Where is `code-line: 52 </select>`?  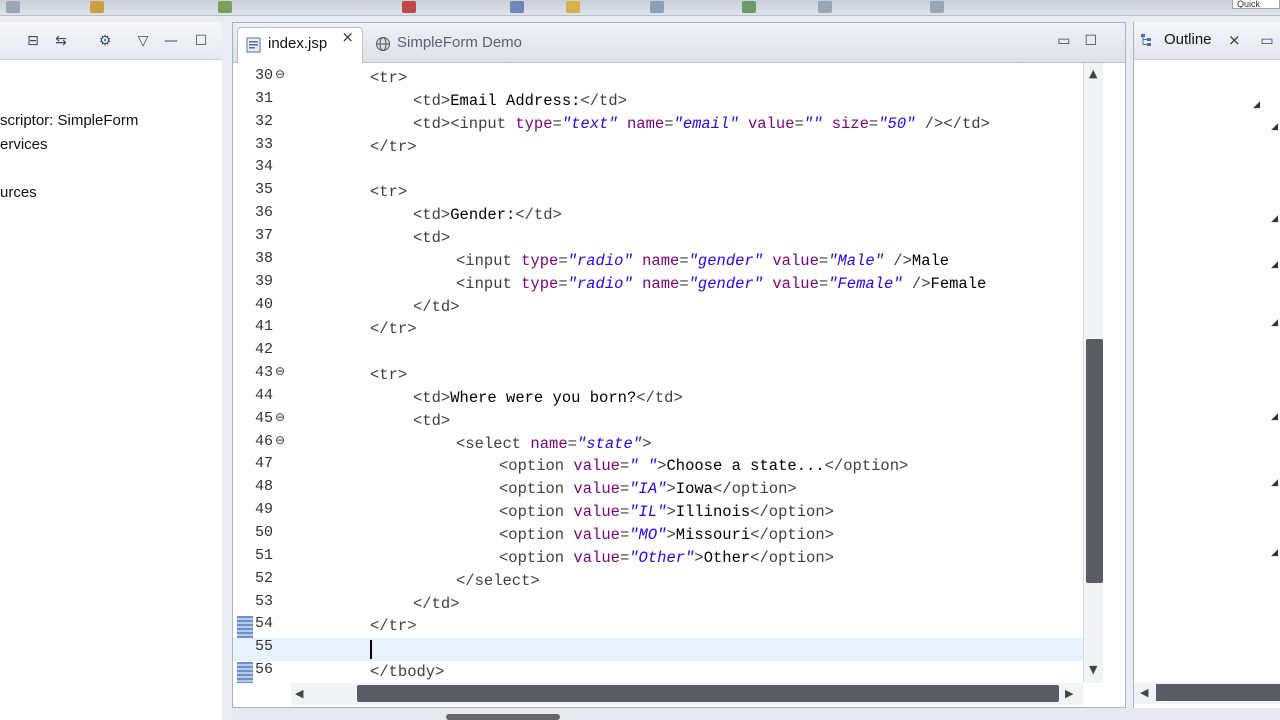 code-line: 52 </select> is located at coordinates (658, 581).